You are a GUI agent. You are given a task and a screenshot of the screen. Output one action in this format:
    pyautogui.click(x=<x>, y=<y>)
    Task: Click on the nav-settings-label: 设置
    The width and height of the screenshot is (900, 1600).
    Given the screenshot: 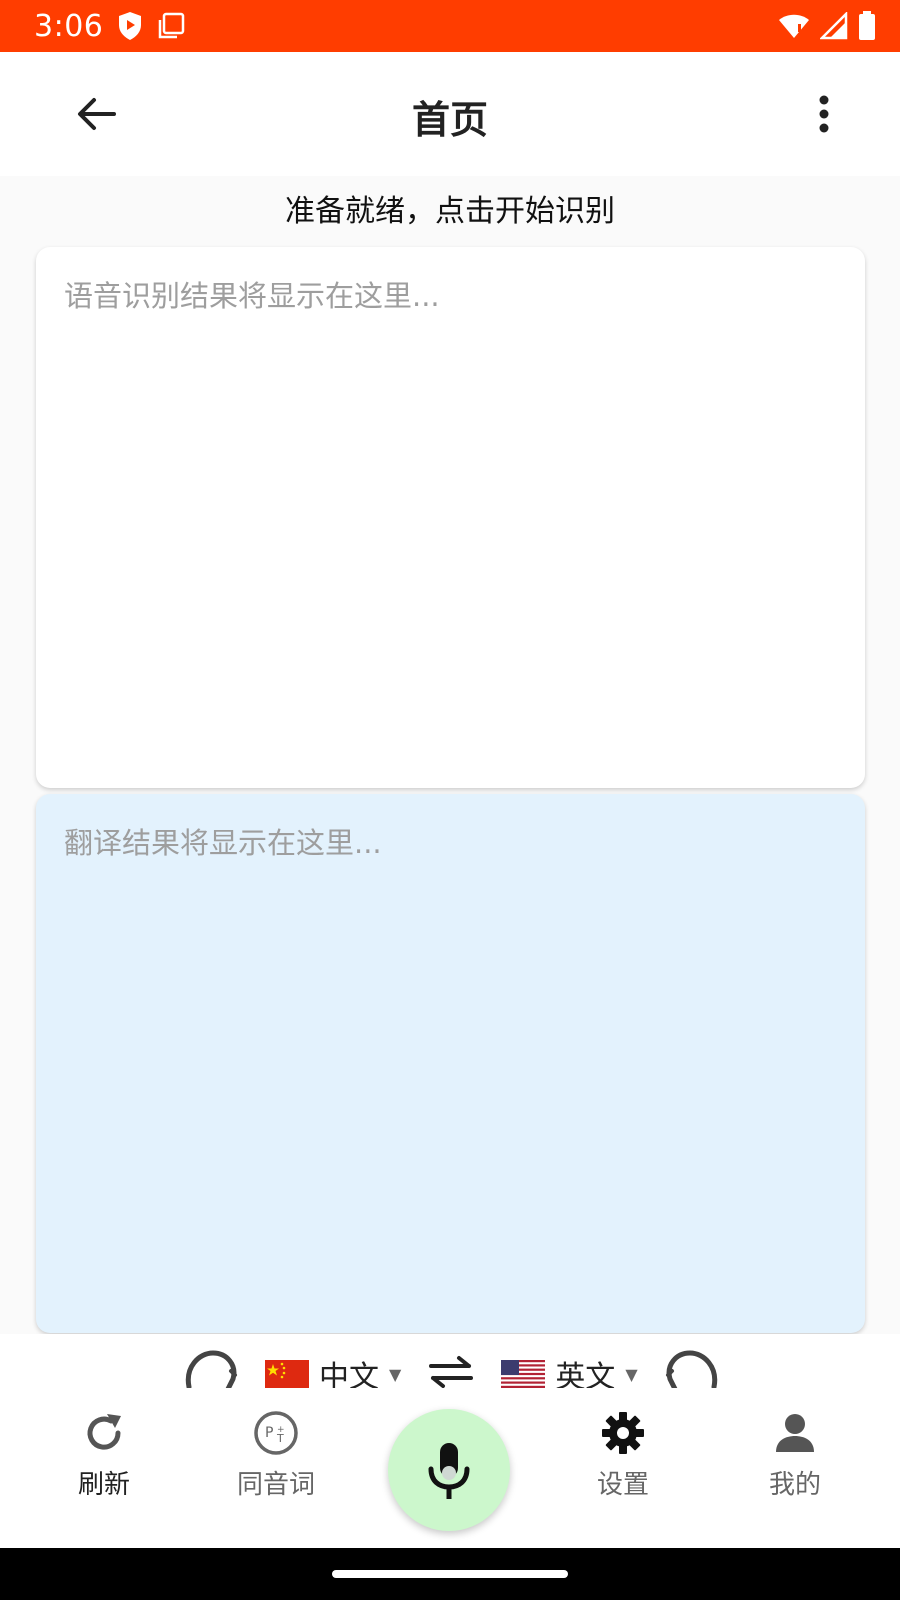 What is the action you would take?
    pyautogui.click(x=622, y=1485)
    